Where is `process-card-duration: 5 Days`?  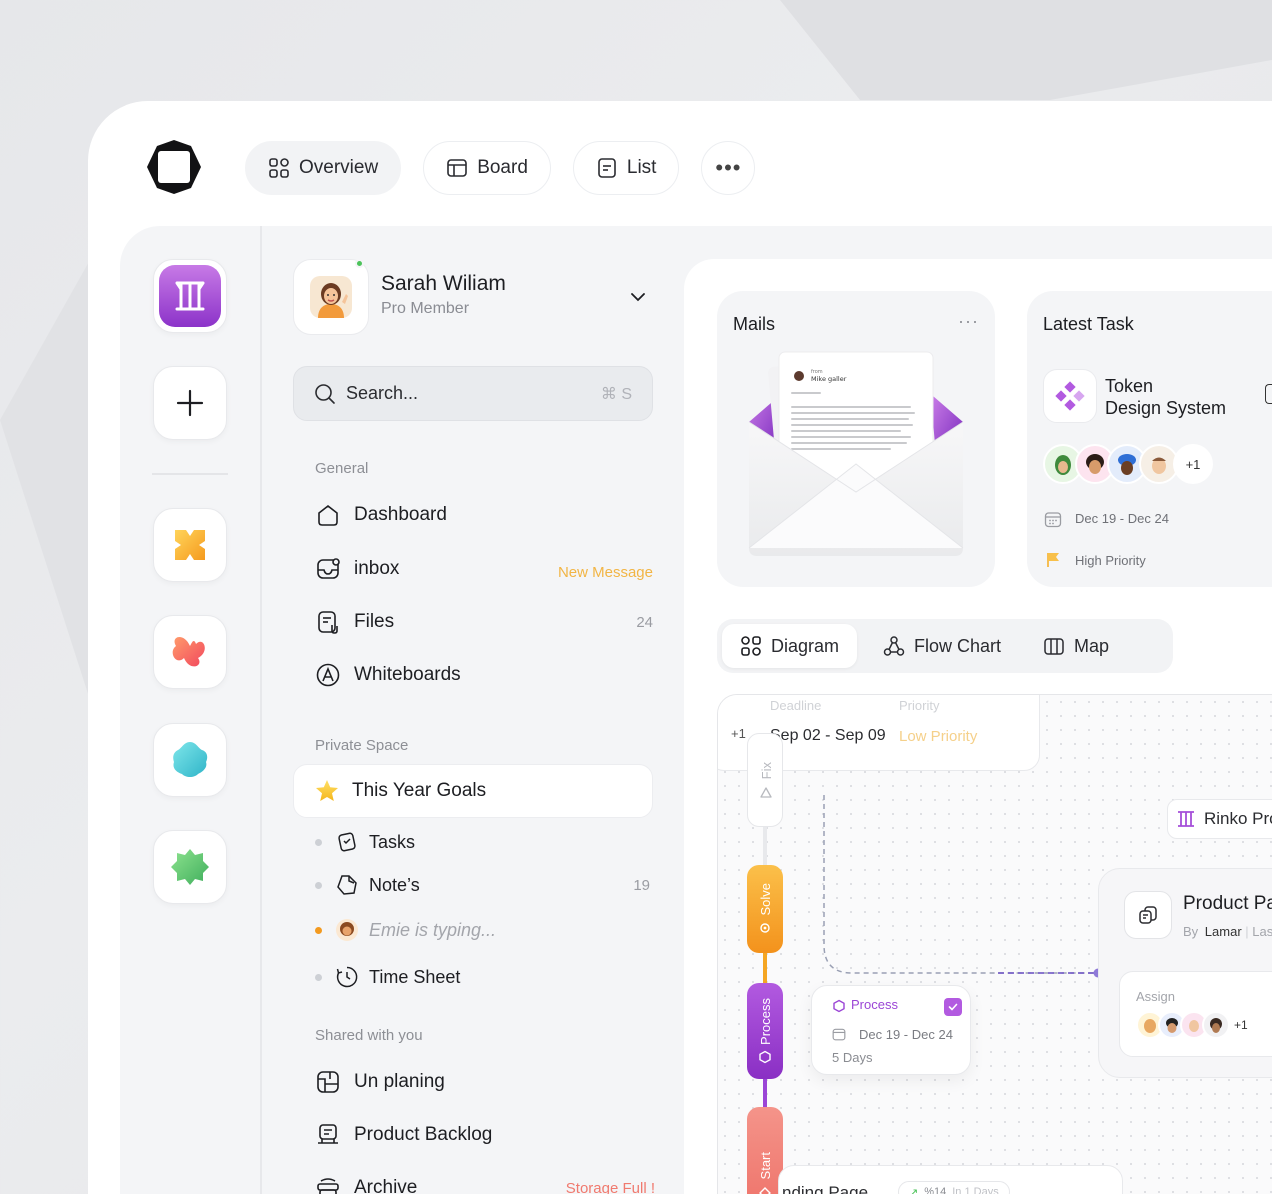
process-card-duration: 5 Days is located at coordinates (852, 1057).